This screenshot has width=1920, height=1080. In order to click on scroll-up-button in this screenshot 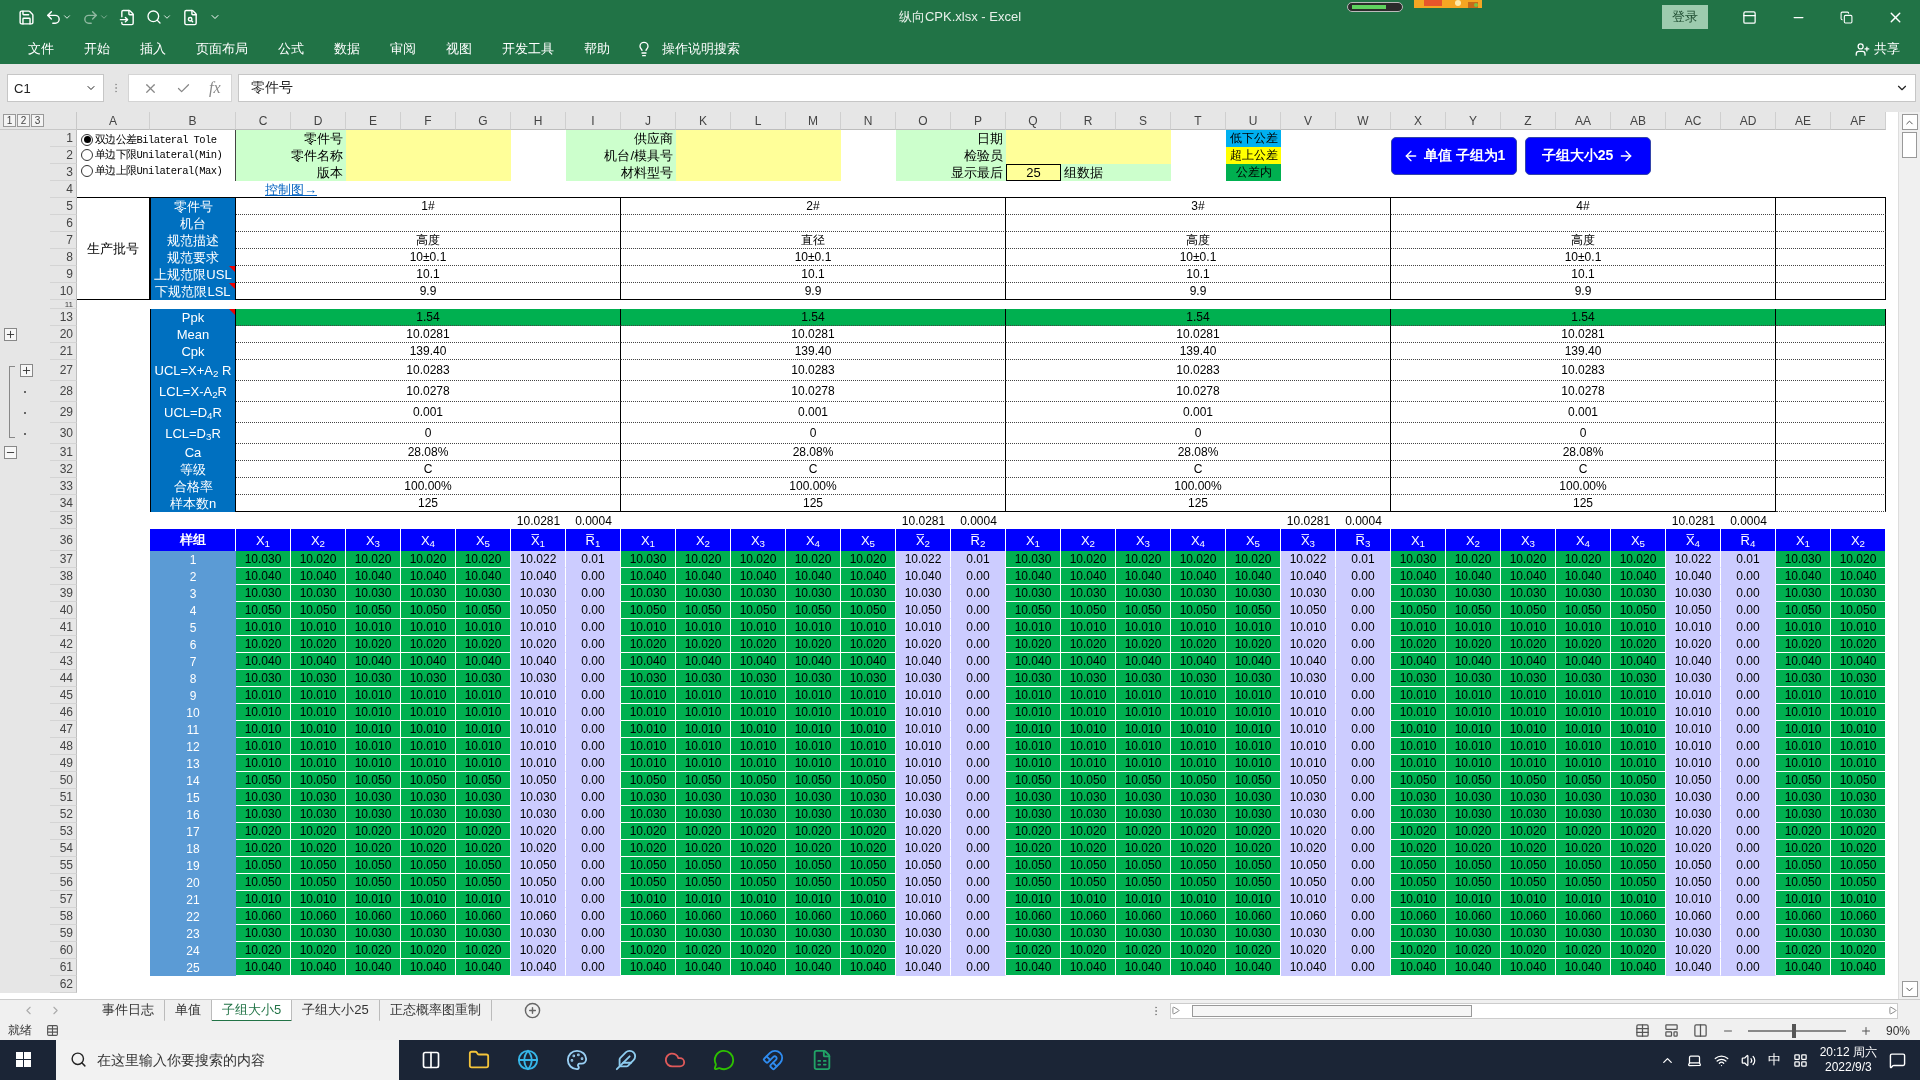, I will do `click(1909, 122)`.